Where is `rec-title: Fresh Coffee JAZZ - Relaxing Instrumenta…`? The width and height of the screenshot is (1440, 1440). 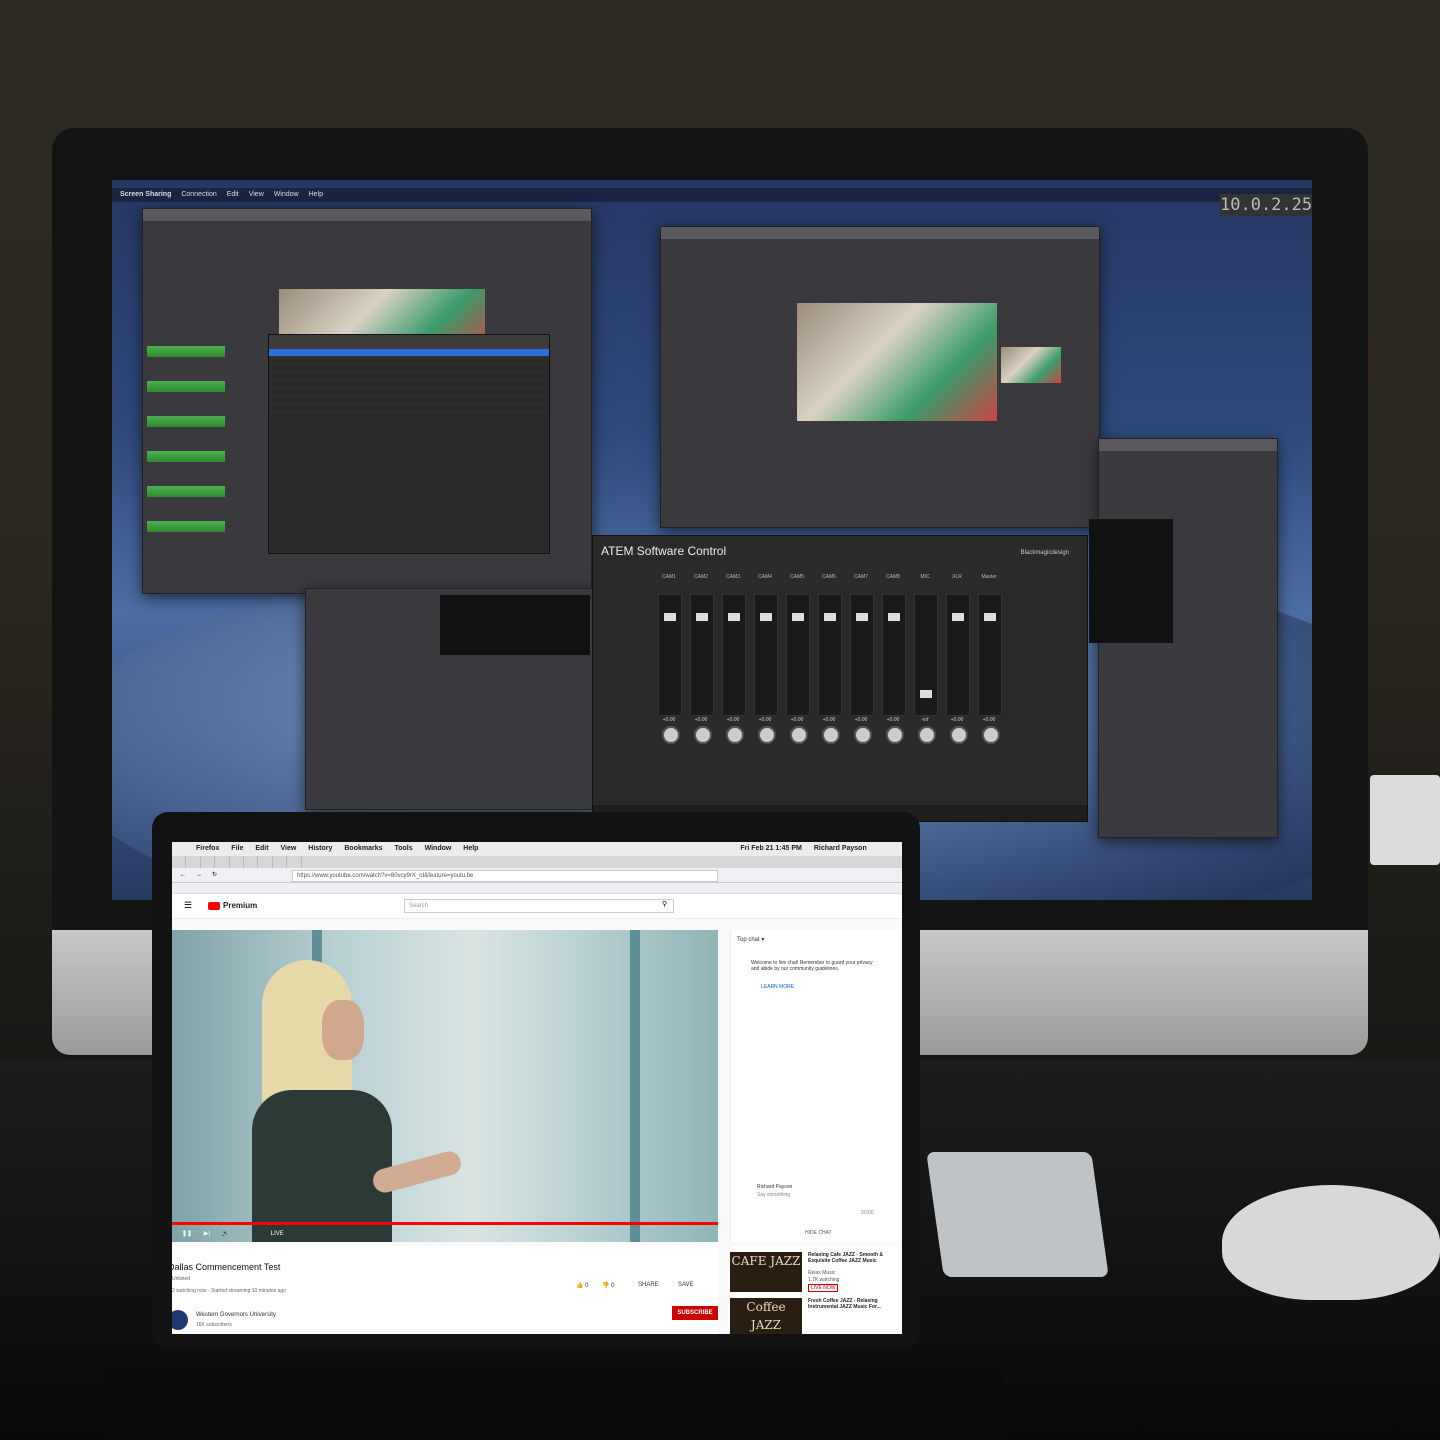 rec-title: Fresh Coffee JAZZ - Relaxing Instrumenta… is located at coordinates (852, 1304).